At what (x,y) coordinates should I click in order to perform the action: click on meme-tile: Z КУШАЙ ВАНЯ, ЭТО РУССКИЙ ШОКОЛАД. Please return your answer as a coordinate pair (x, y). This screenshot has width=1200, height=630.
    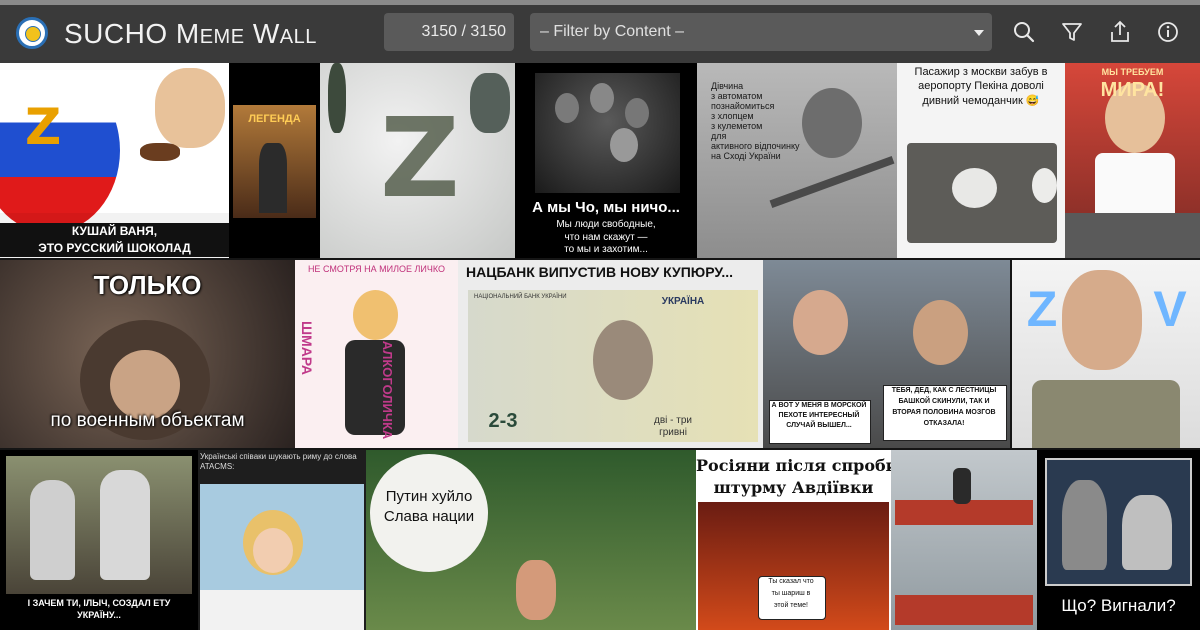
    Looking at the image, I should click on (114, 160).